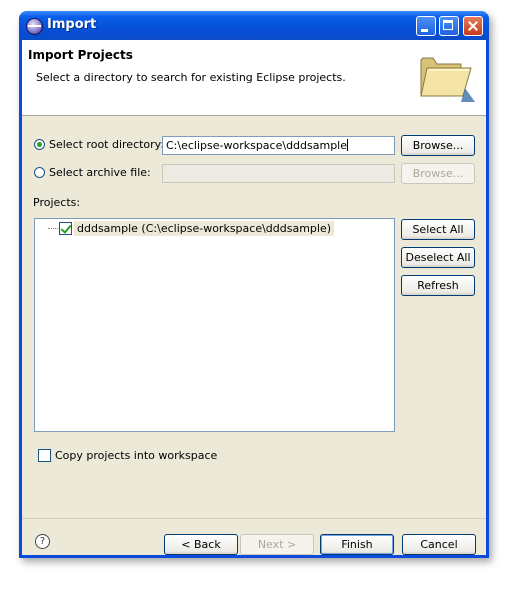  What do you see at coordinates (278, 173) in the screenshot?
I see `archive-file-input` at bounding box center [278, 173].